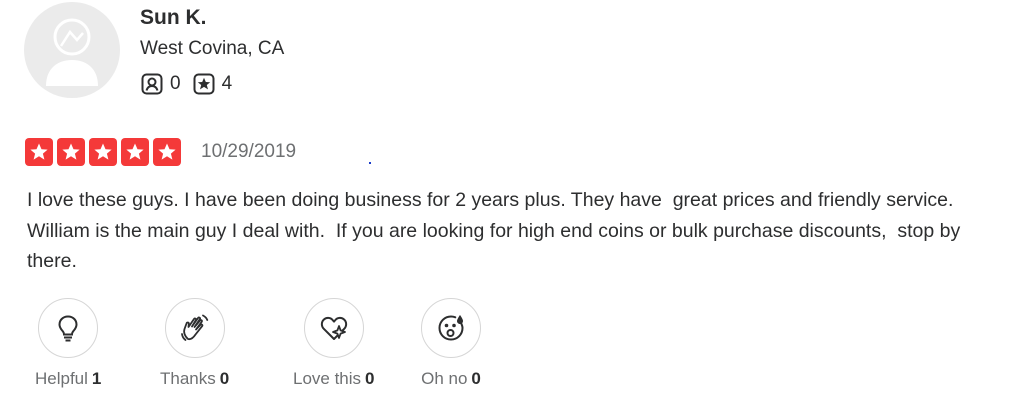 Image resolution: width=1011 pixels, height=407 pixels. What do you see at coordinates (476, 378) in the screenshot?
I see `oh-no-count: 0` at bounding box center [476, 378].